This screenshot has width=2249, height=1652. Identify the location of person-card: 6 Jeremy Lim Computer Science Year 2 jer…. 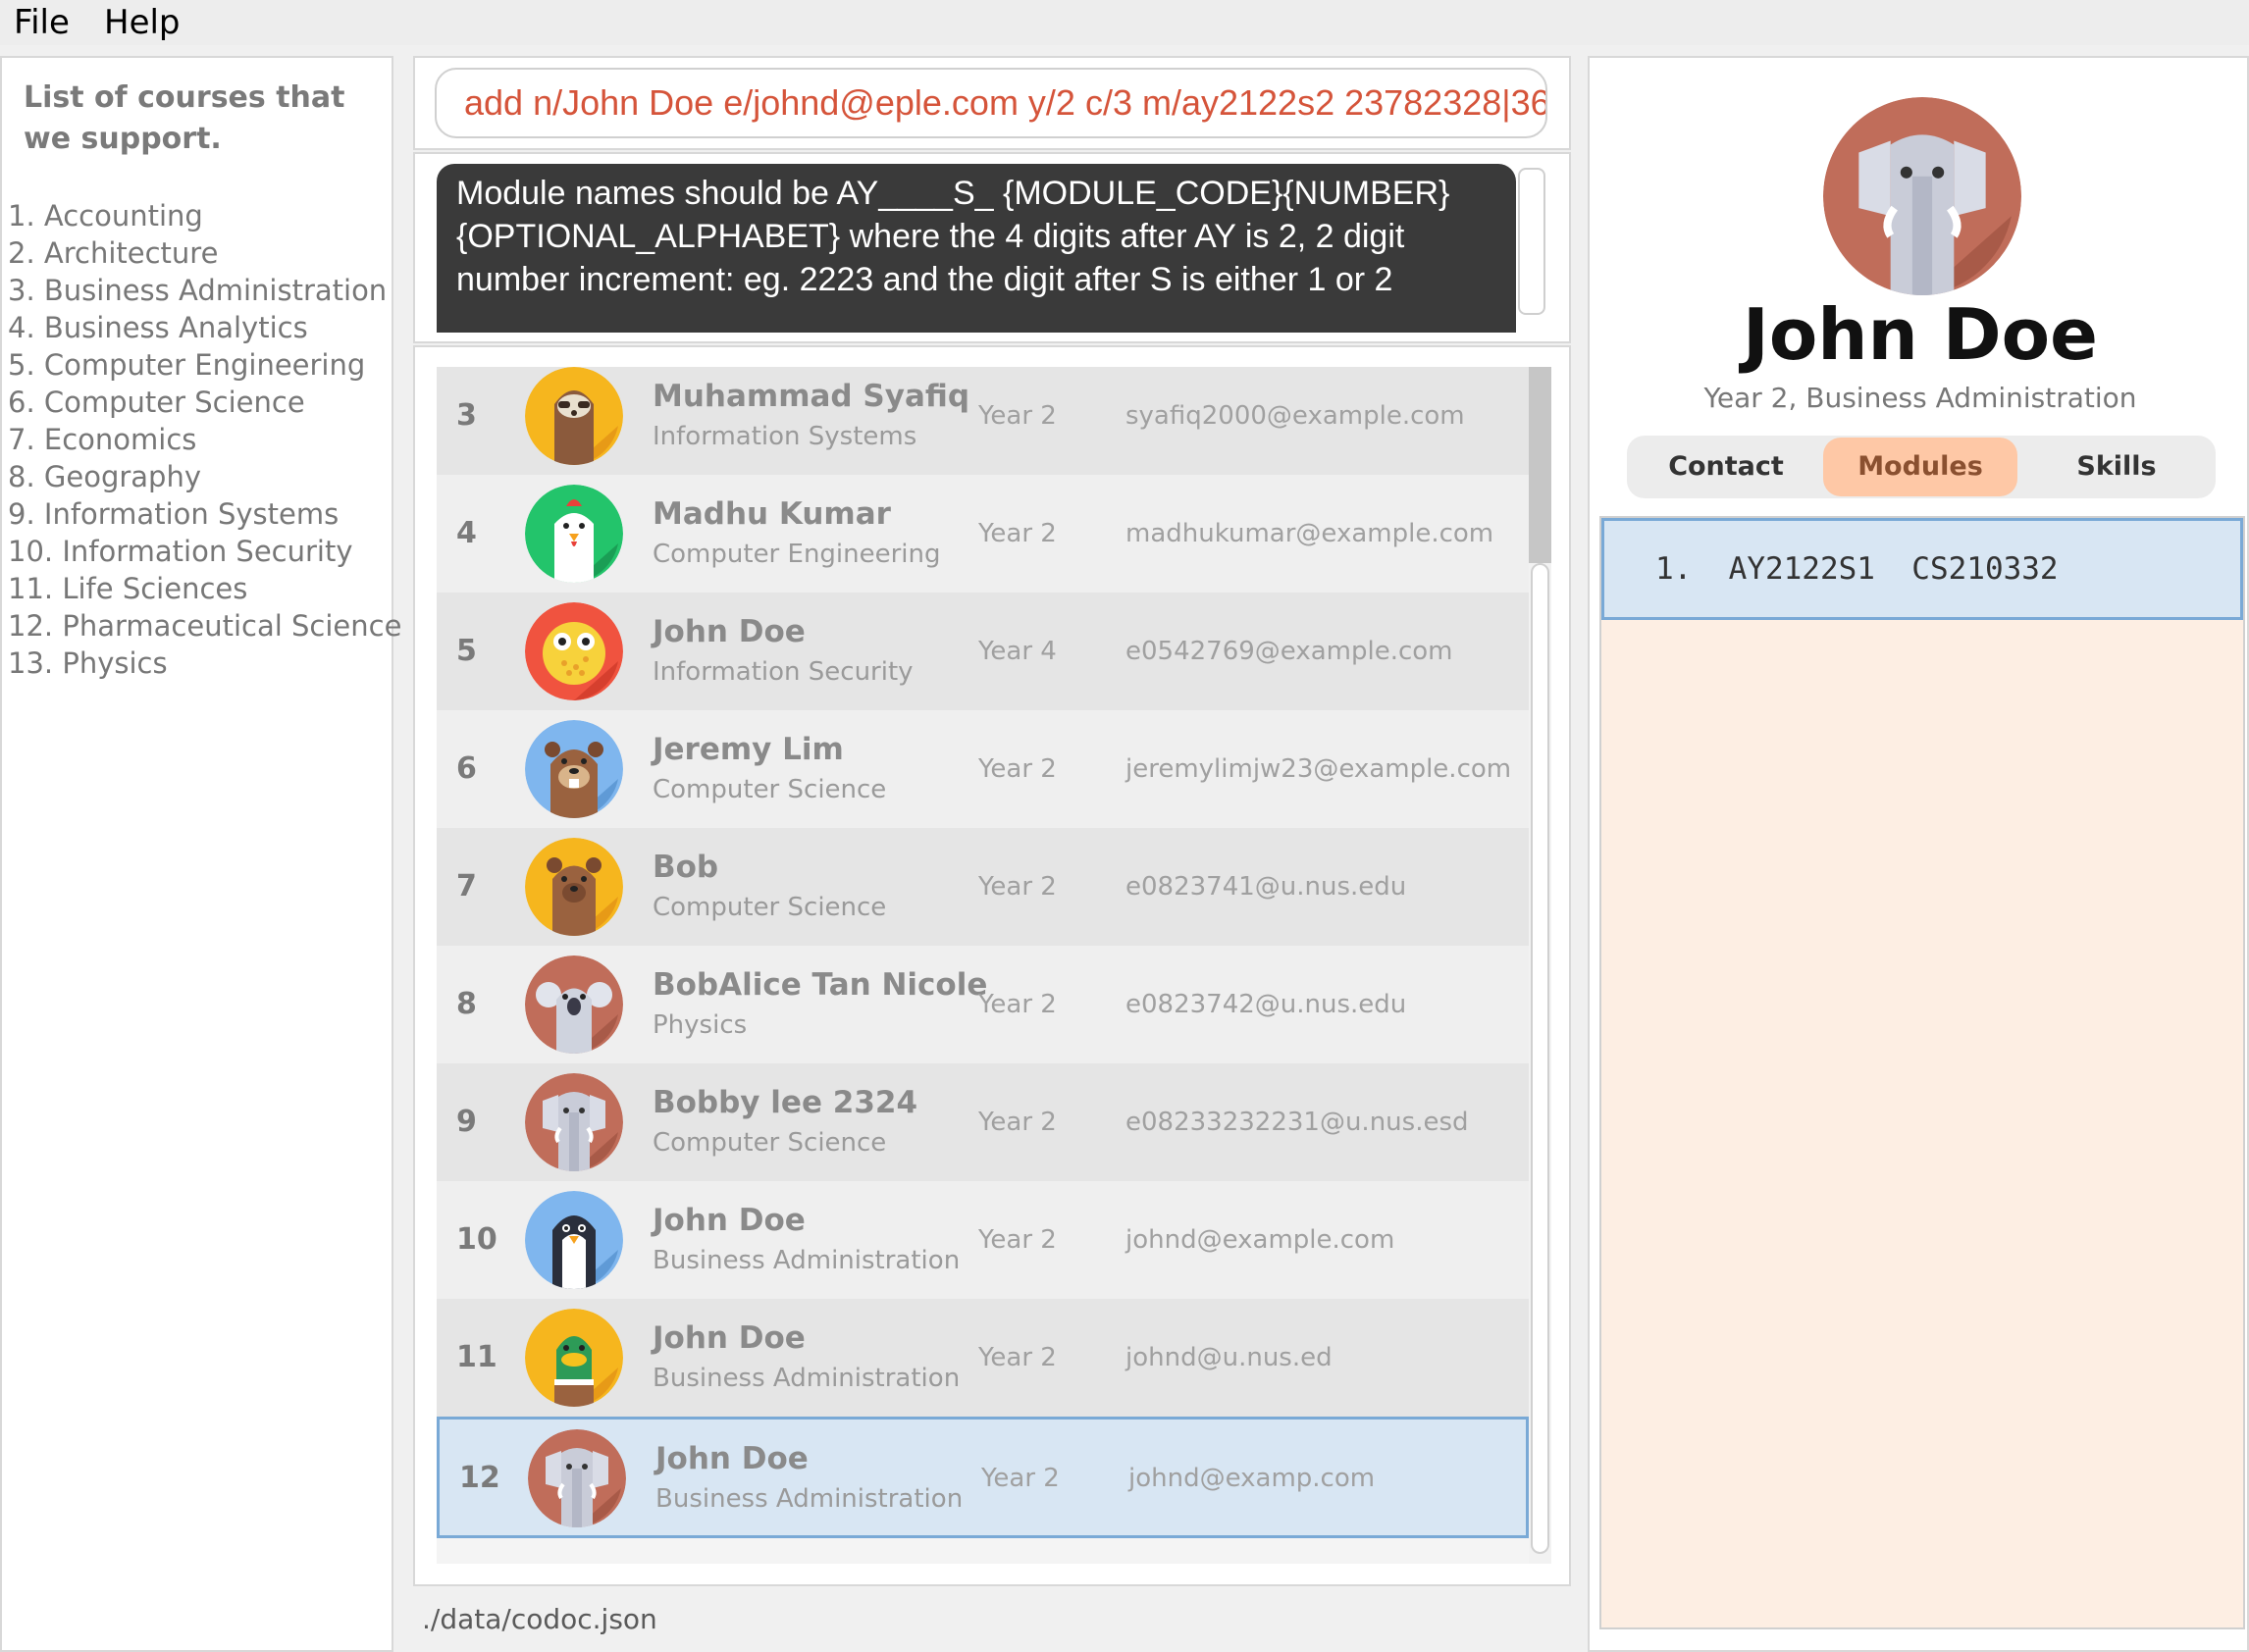
(983, 769).